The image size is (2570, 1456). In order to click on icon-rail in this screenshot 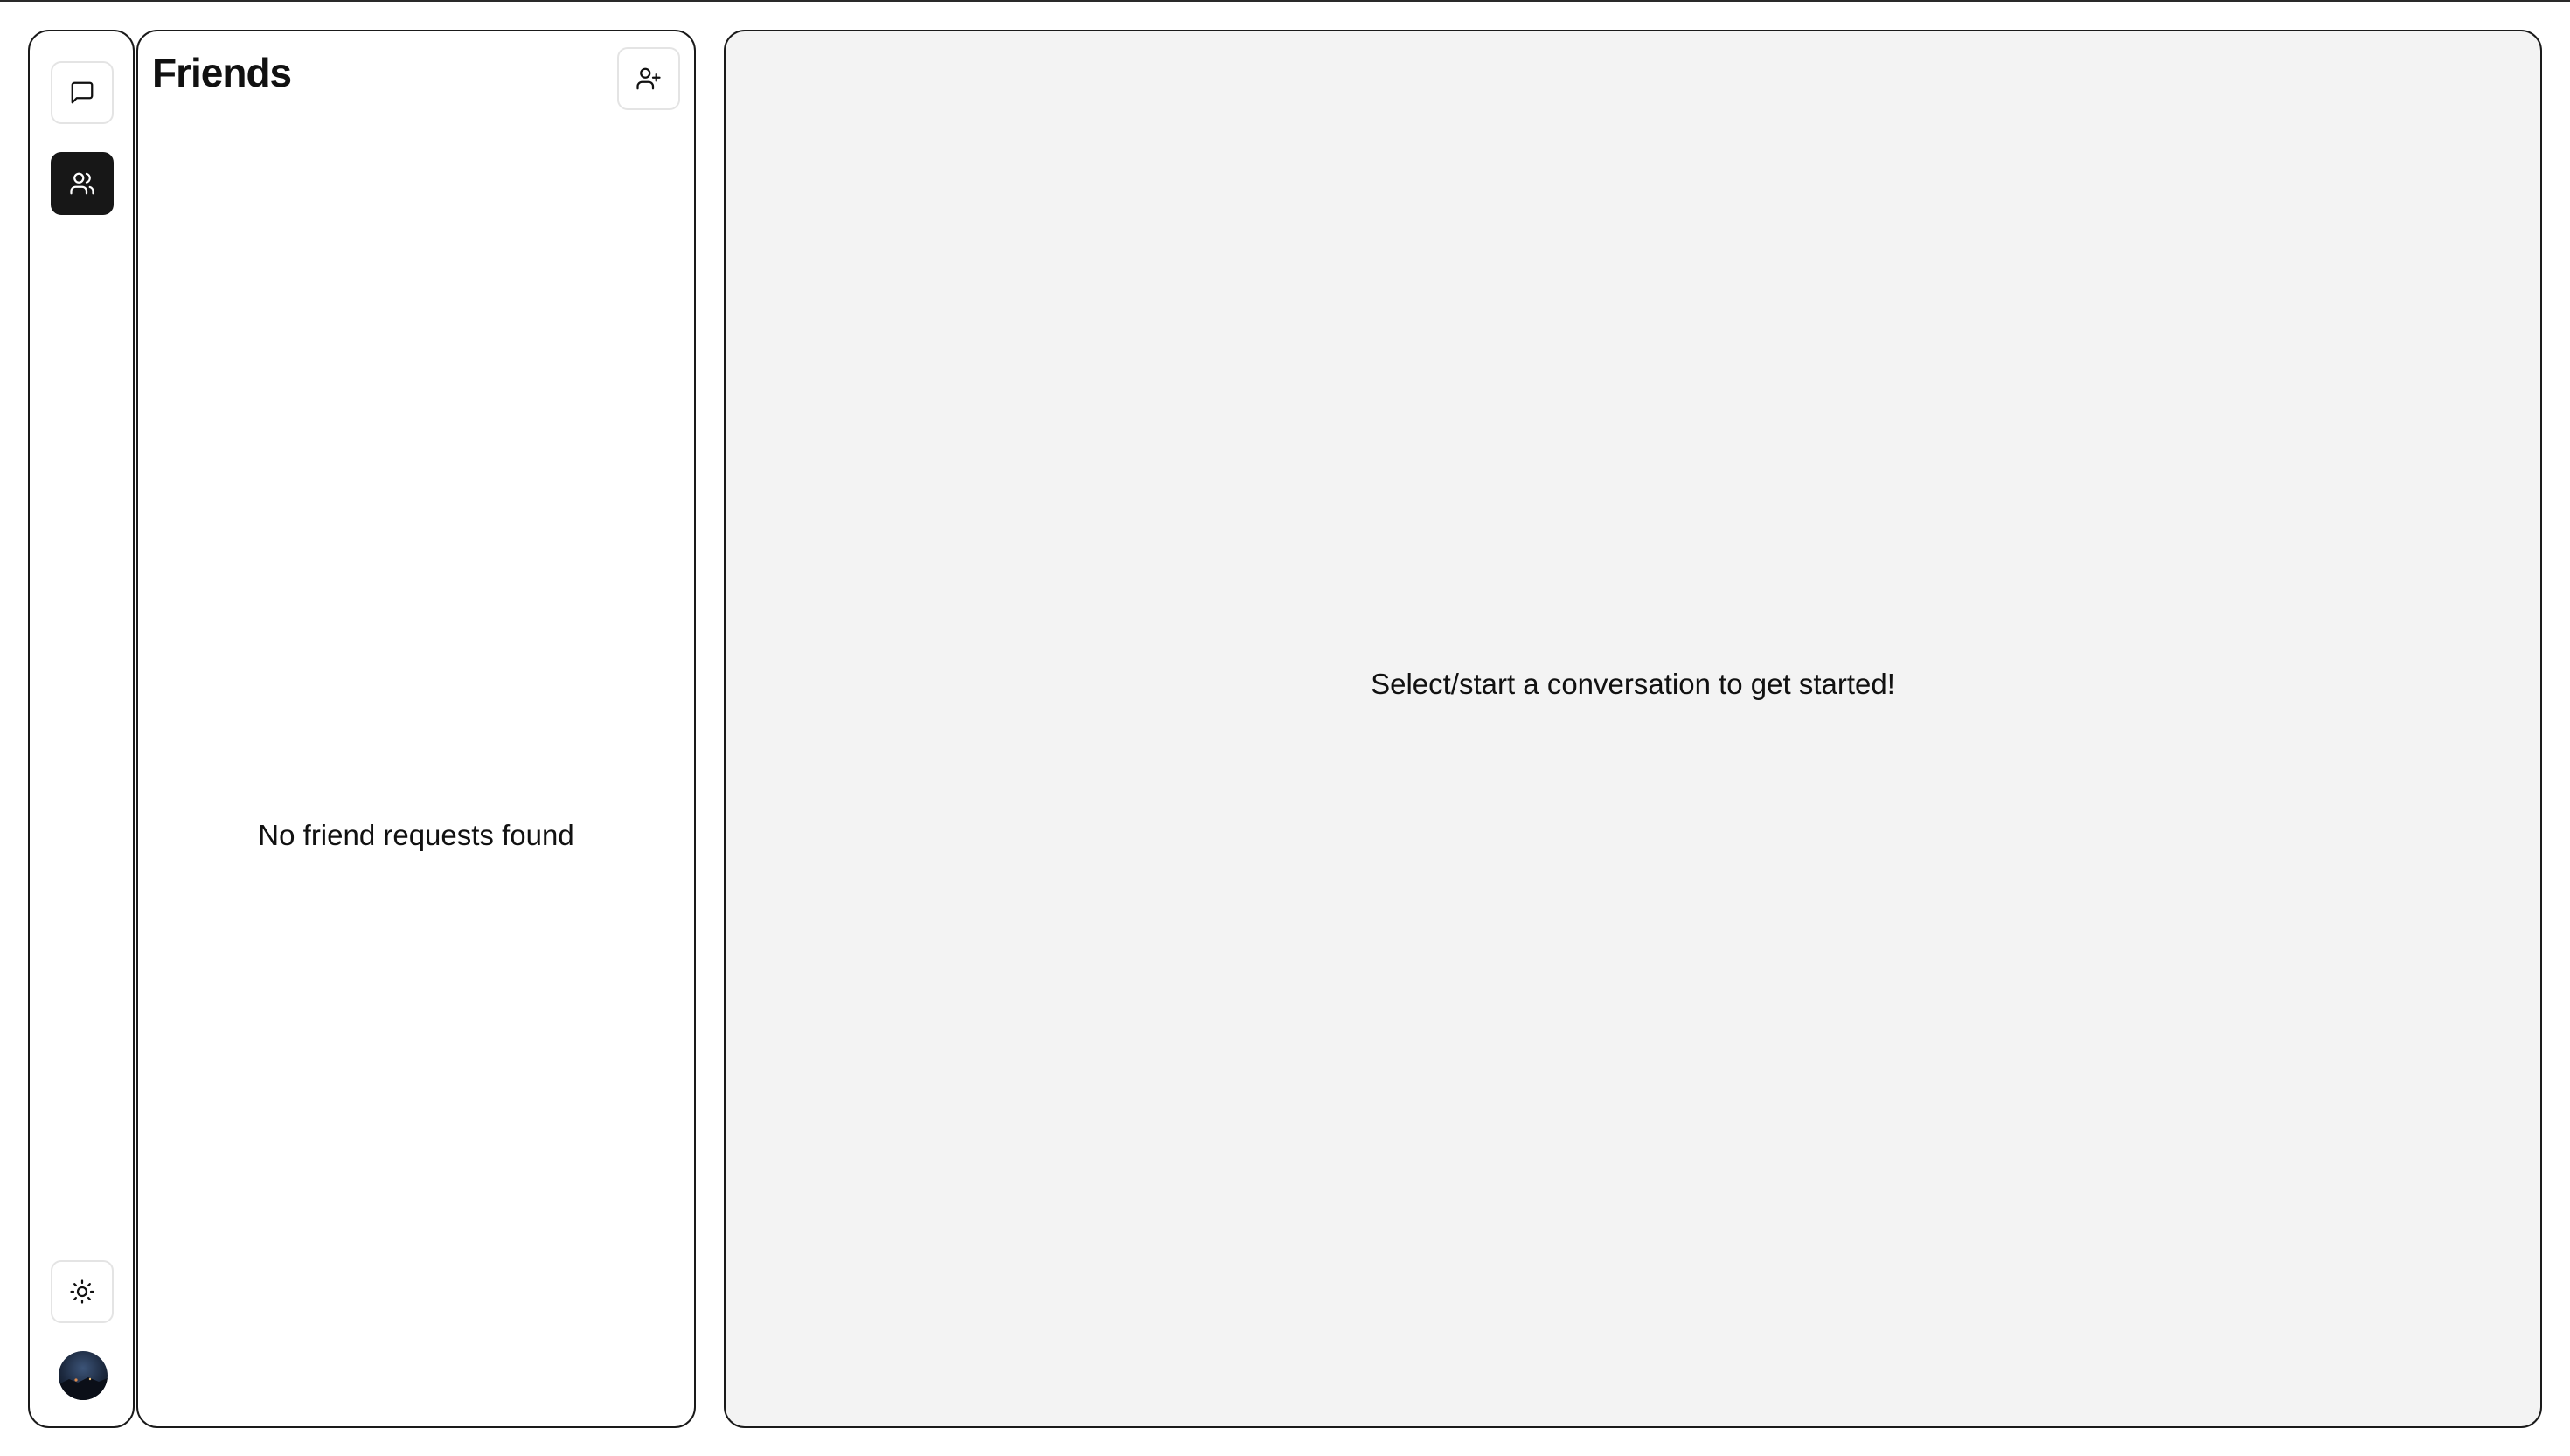, I will do `click(81, 729)`.